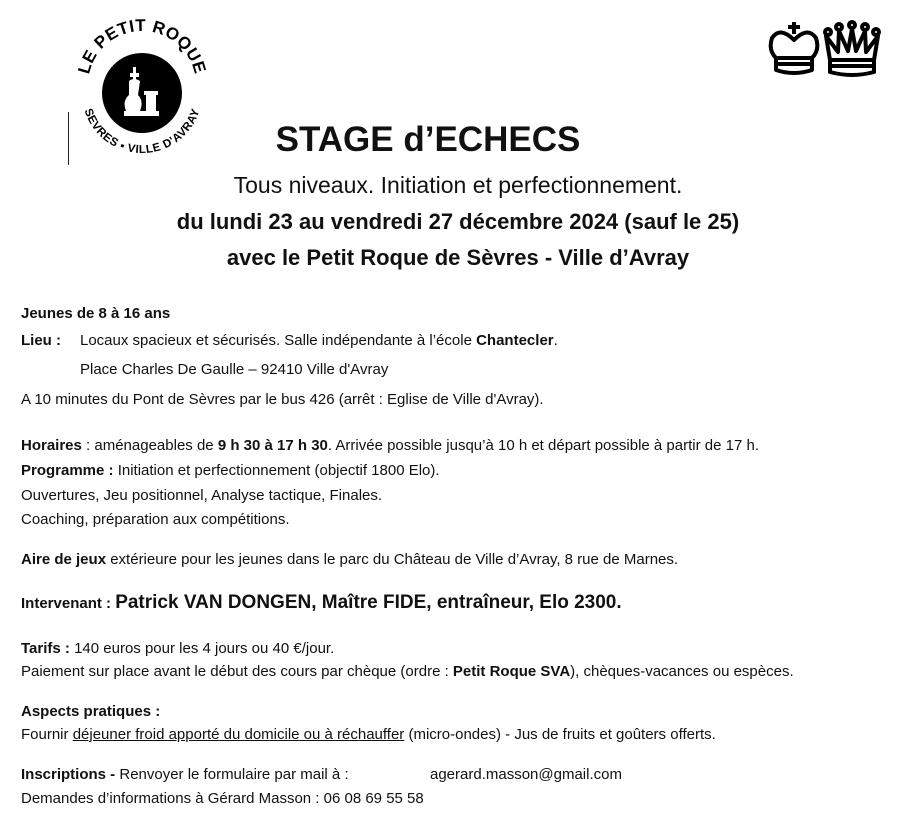 The height and width of the screenshot is (815, 920). I want to click on programme-label: Programme :, so click(67, 470).